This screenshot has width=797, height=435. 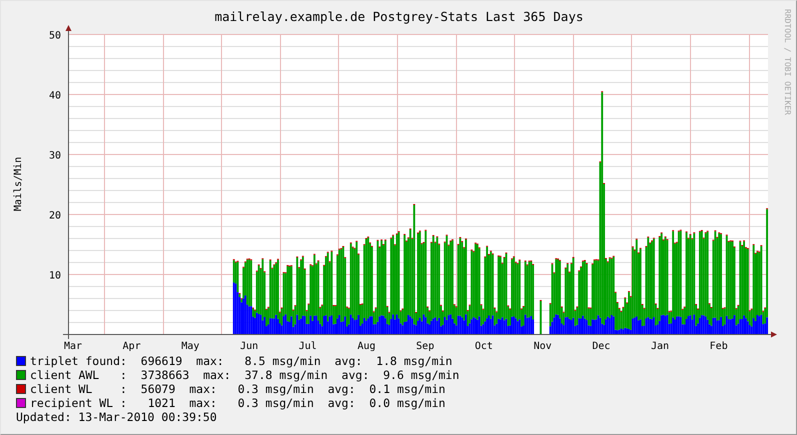 What do you see at coordinates (18, 184) in the screenshot?
I see `y-axis-label: Mails/Min` at bounding box center [18, 184].